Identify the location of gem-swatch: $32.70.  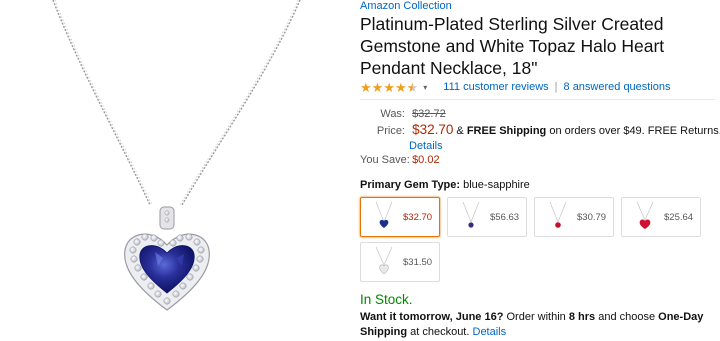
(400, 217).